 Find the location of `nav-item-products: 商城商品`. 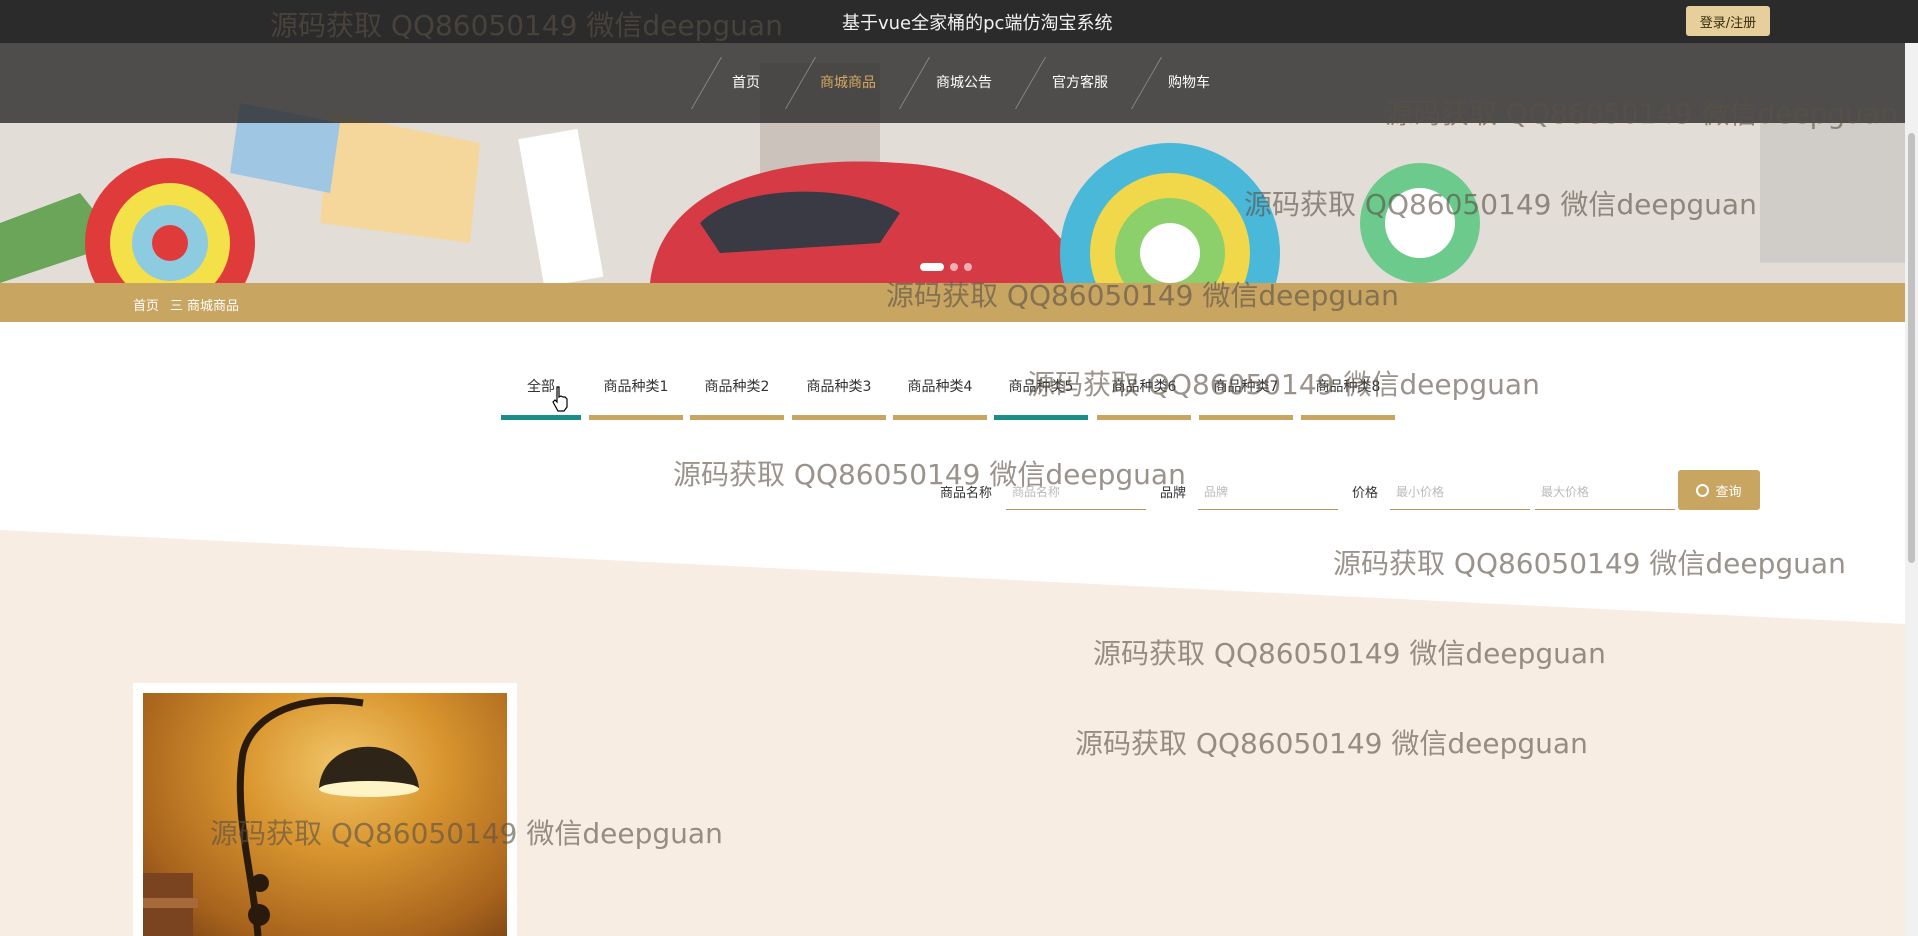

nav-item-products: 商城商品 is located at coordinates (848, 83).